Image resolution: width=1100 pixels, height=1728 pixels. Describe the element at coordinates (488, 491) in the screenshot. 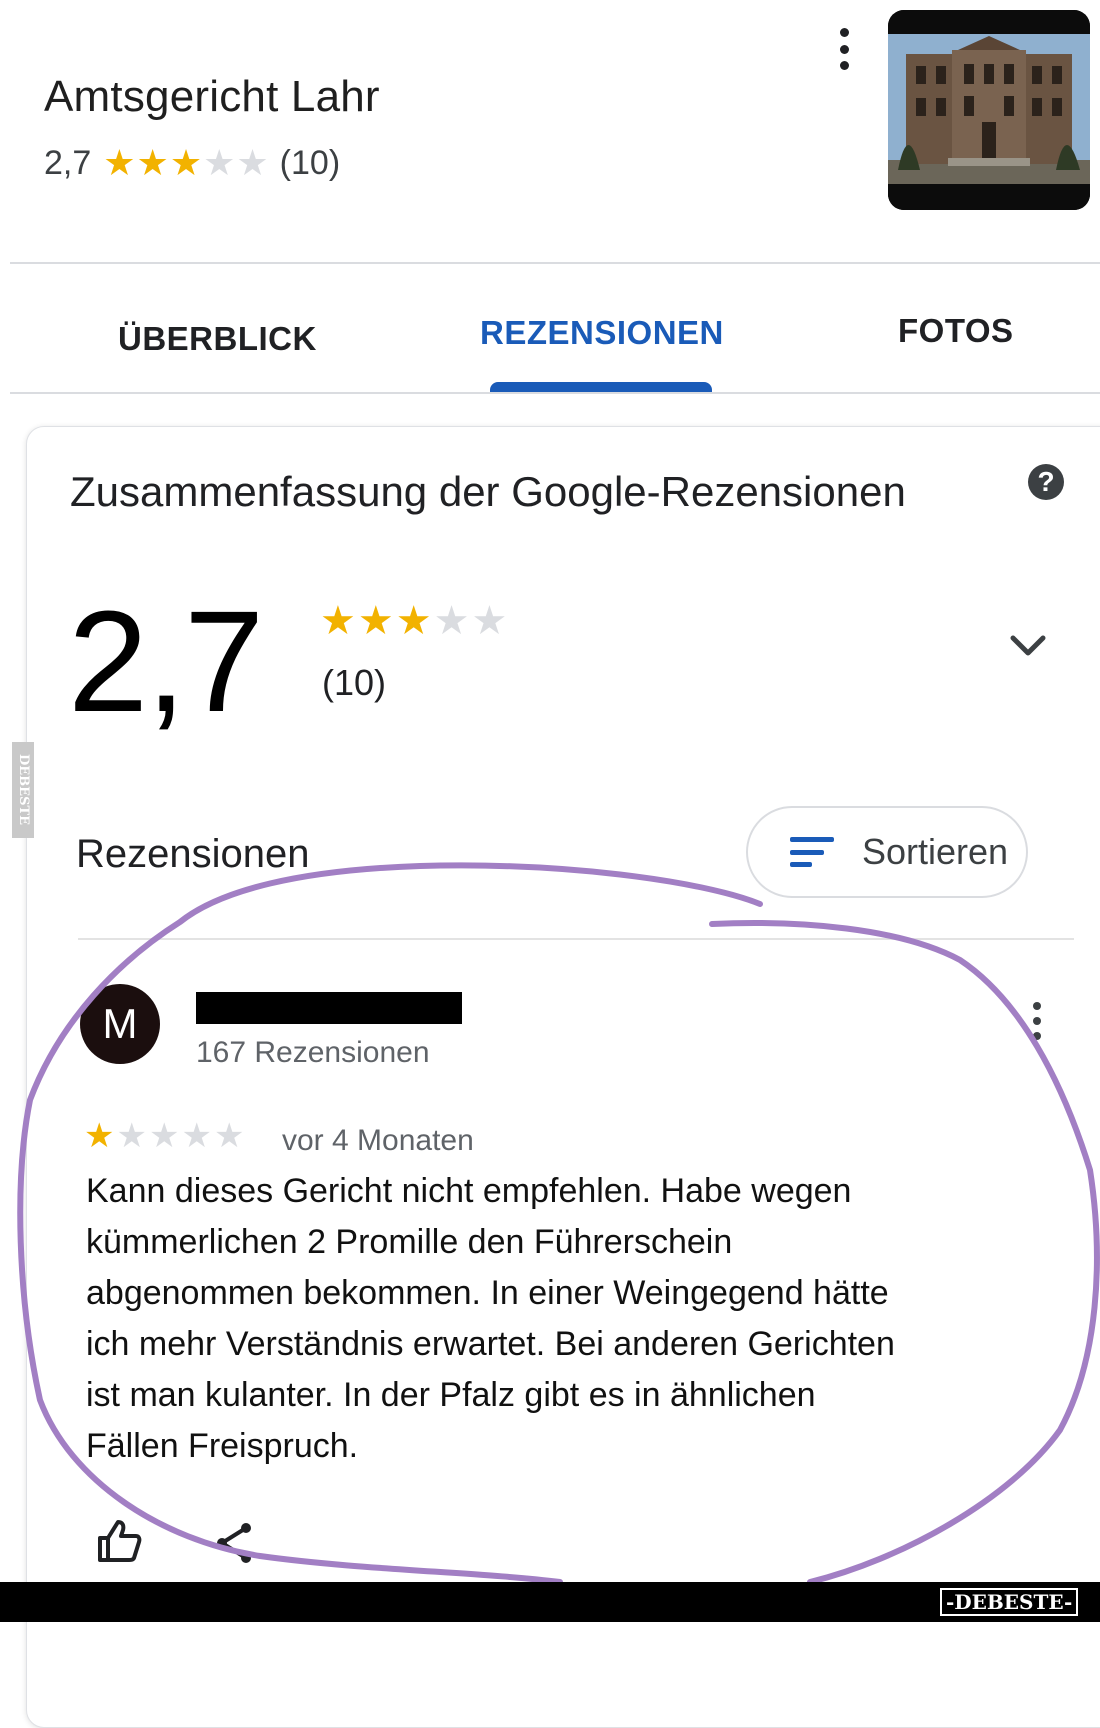

I see `summary-title: Zusammenfassung der Google-Rezensionen` at that location.